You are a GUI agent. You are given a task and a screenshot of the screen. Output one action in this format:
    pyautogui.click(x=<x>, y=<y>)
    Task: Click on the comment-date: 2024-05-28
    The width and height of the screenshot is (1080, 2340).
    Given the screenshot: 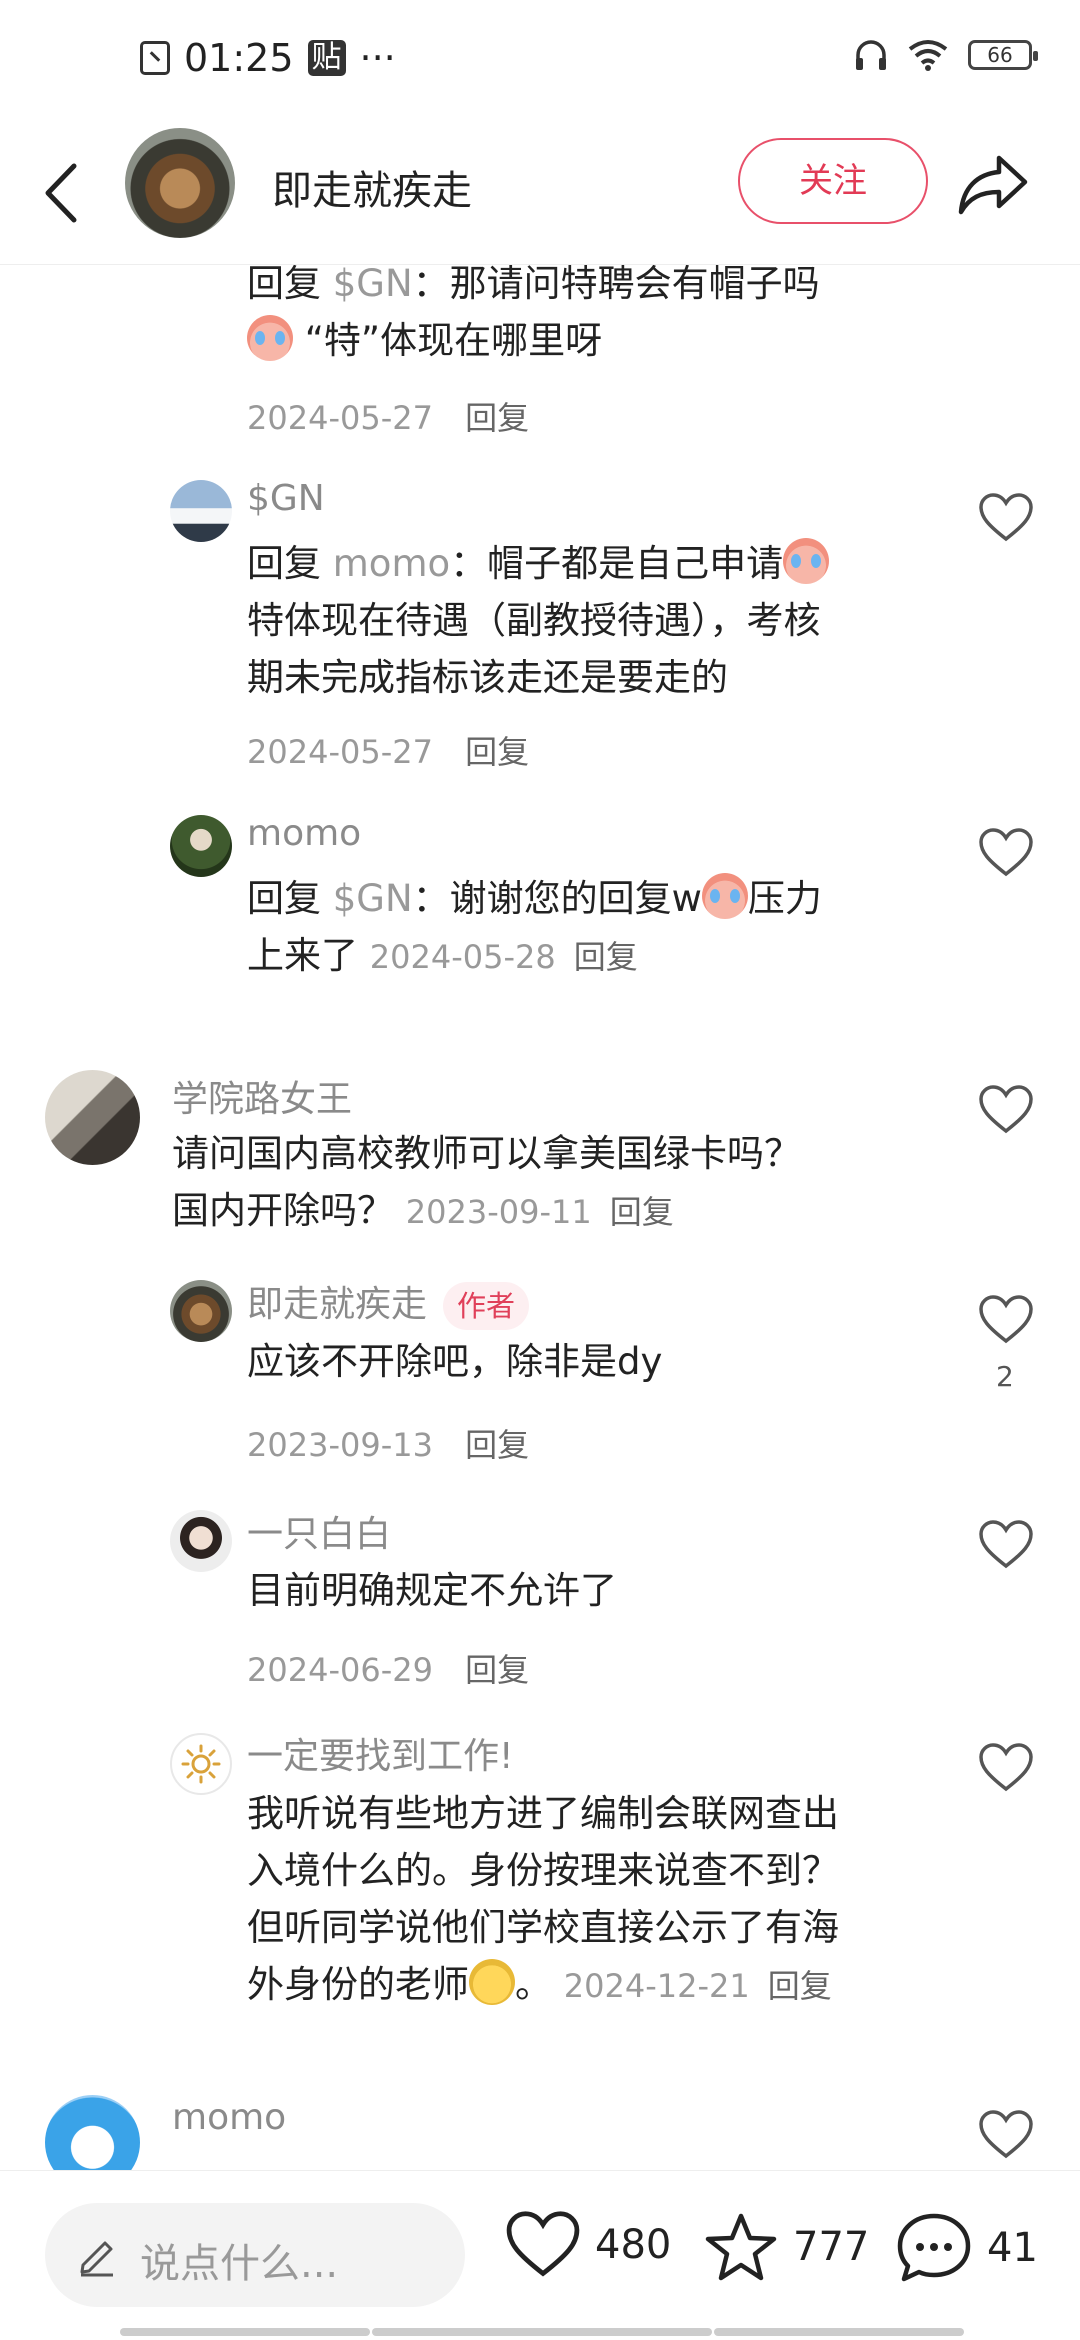 What is the action you would take?
    pyautogui.click(x=462, y=957)
    